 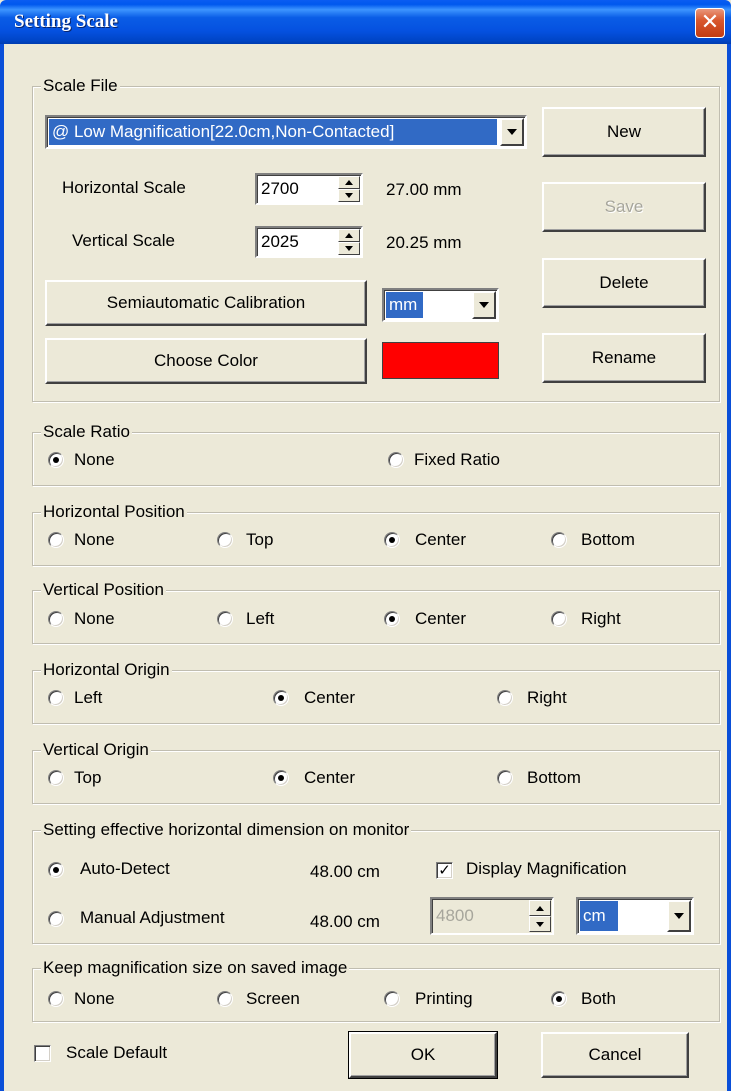 What do you see at coordinates (225, 619) in the screenshot?
I see `vpos-left-radio` at bounding box center [225, 619].